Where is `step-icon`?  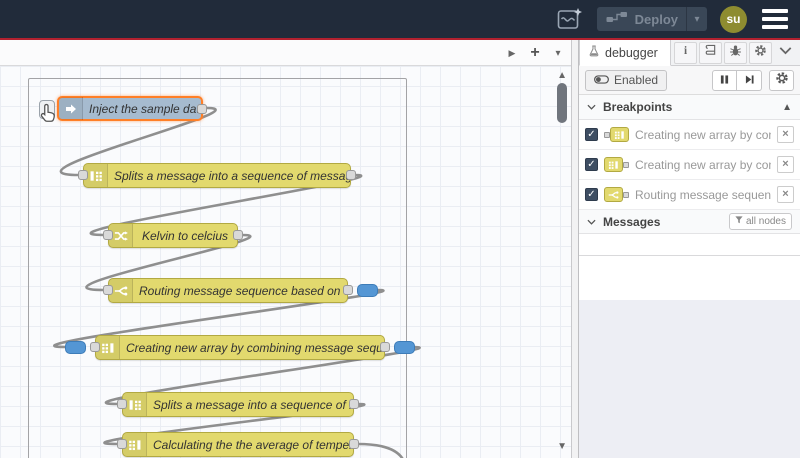 step-icon is located at coordinates (749, 80).